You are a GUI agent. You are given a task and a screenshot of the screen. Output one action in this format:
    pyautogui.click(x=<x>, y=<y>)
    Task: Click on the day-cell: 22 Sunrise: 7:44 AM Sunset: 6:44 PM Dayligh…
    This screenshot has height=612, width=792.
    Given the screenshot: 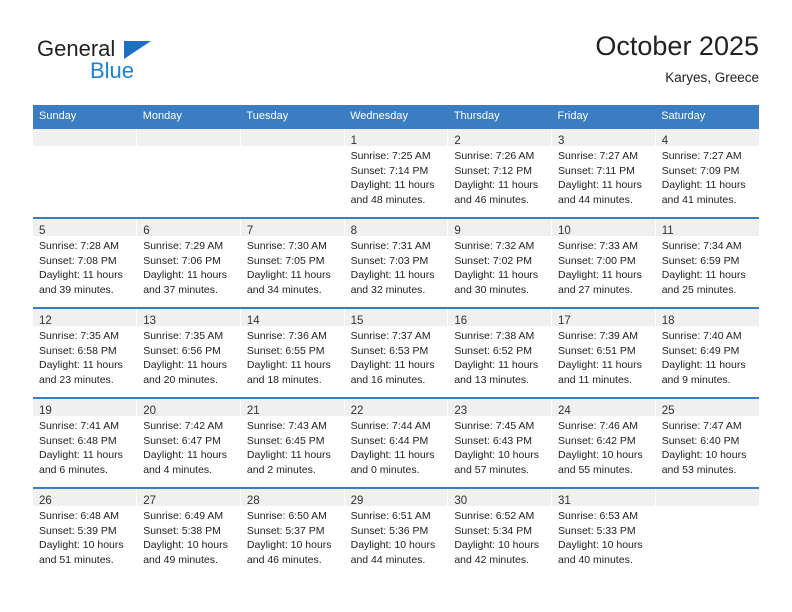 What is the action you would take?
    pyautogui.click(x=396, y=442)
    